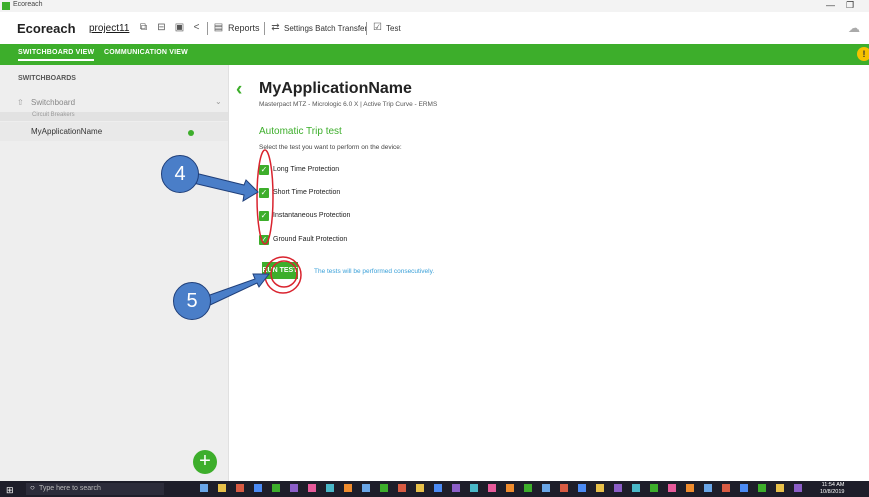 The image size is (869, 497). What do you see at coordinates (832, 492) in the screenshot?
I see `clock-date: 10/8/2019` at bounding box center [832, 492].